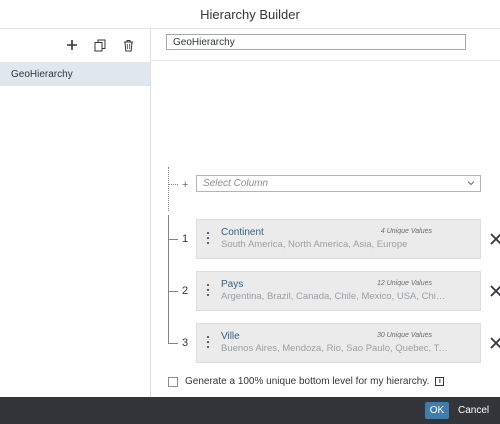 The height and width of the screenshot is (424, 500). I want to click on hierarchy-item-label: GeoHierarchy, so click(42, 74).